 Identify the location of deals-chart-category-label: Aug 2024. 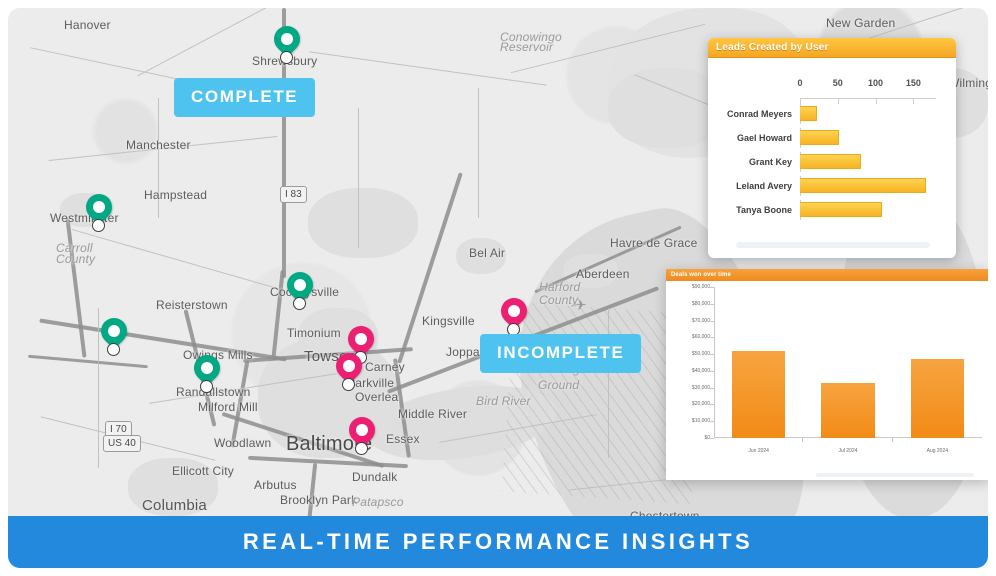
(937, 451).